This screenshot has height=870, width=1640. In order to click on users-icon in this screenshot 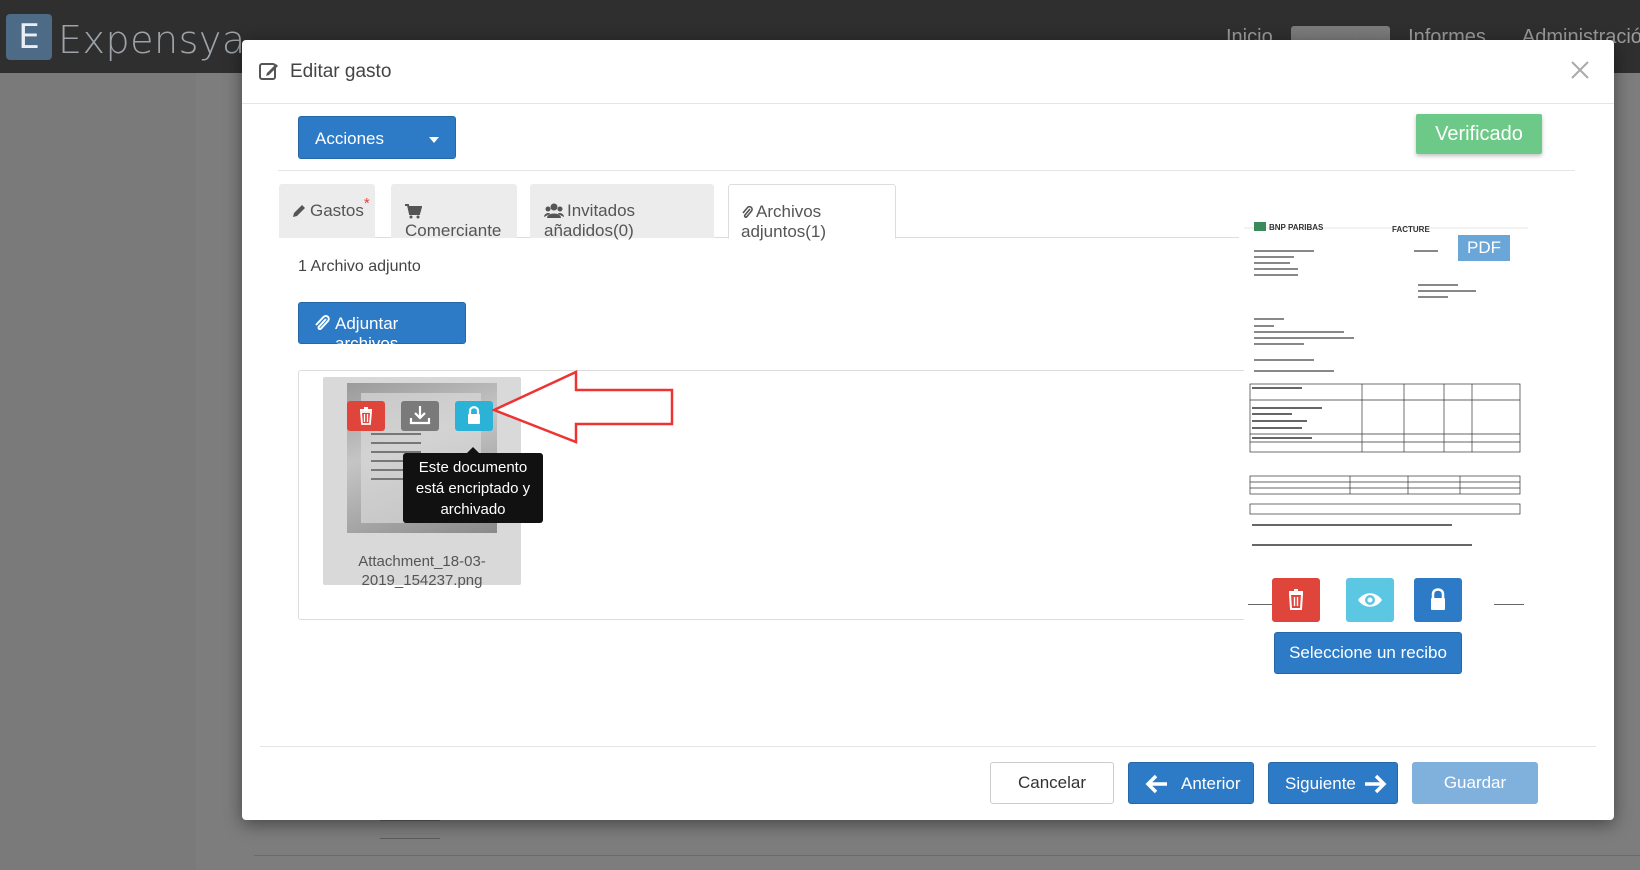, I will do `click(554, 210)`.